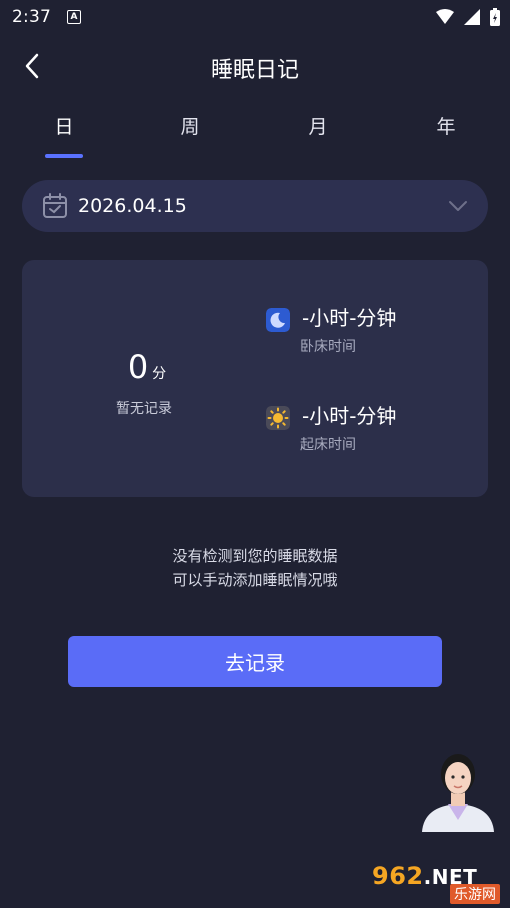 This screenshot has height=908, width=510. I want to click on page-title: 睡眠日记, so click(254, 70).